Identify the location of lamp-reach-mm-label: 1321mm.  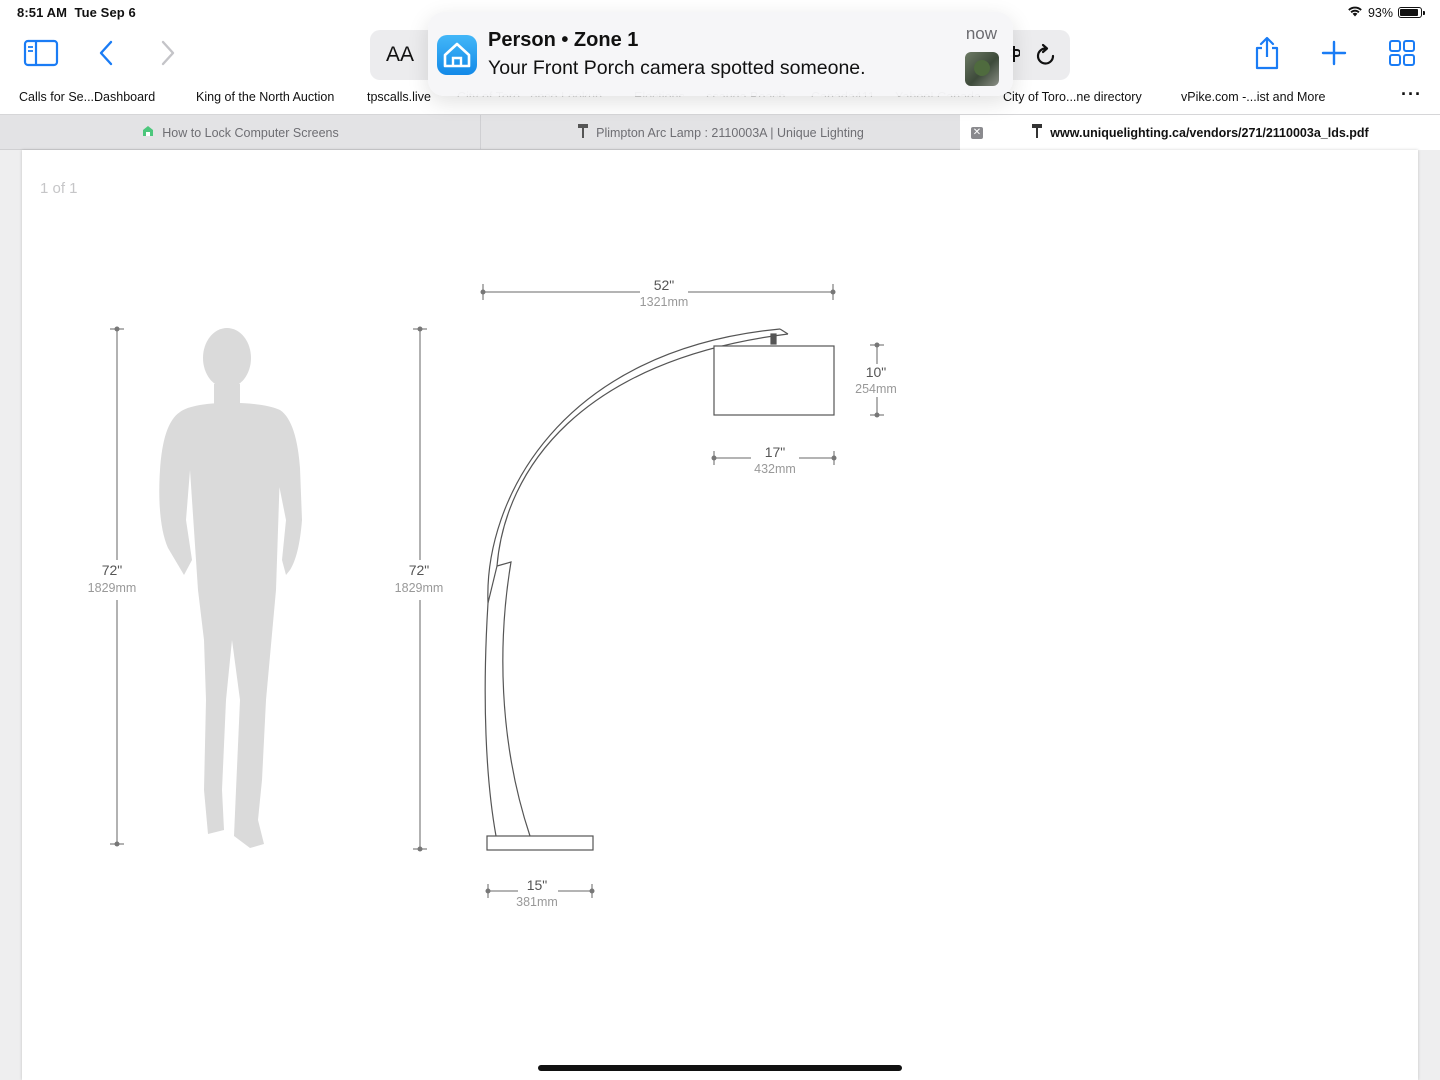
(664, 302).